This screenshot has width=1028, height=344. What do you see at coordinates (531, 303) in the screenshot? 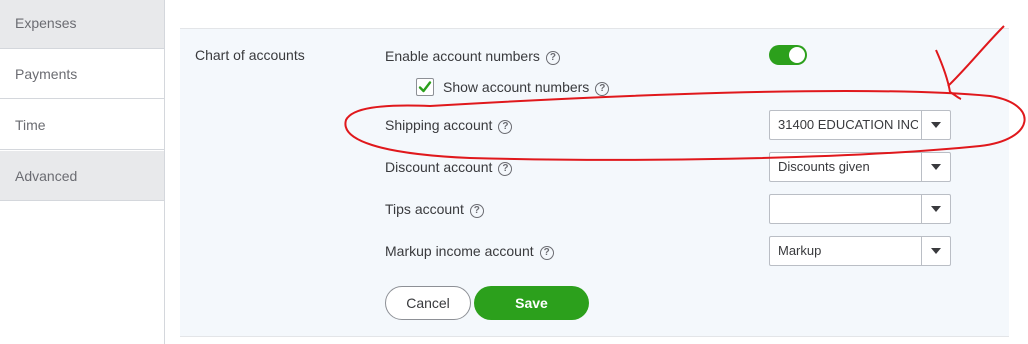
I see `save-button: Save` at bounding box center [531, 303].